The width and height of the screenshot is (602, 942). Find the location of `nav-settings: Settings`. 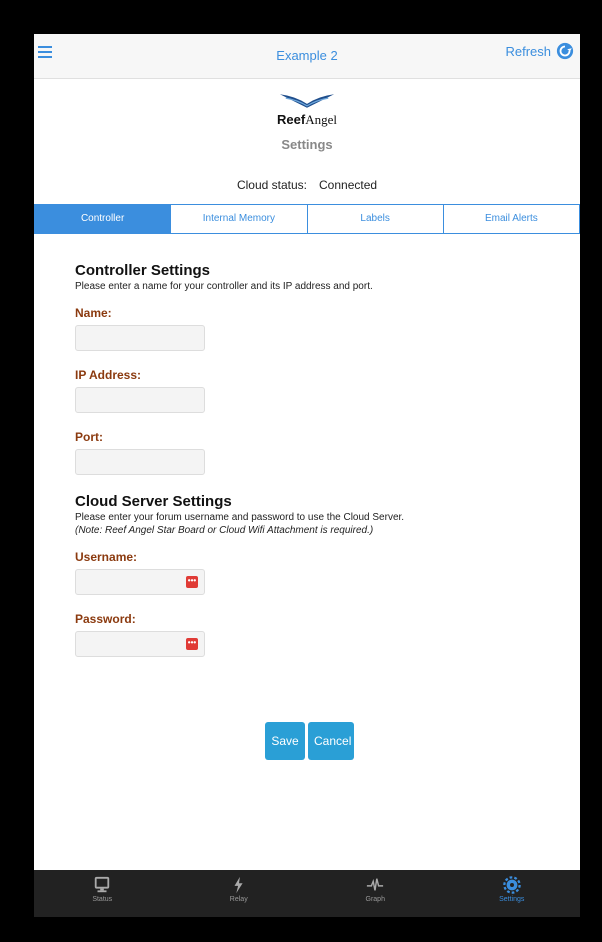

nav-settings: Settings is located at coordinates (512, 893).